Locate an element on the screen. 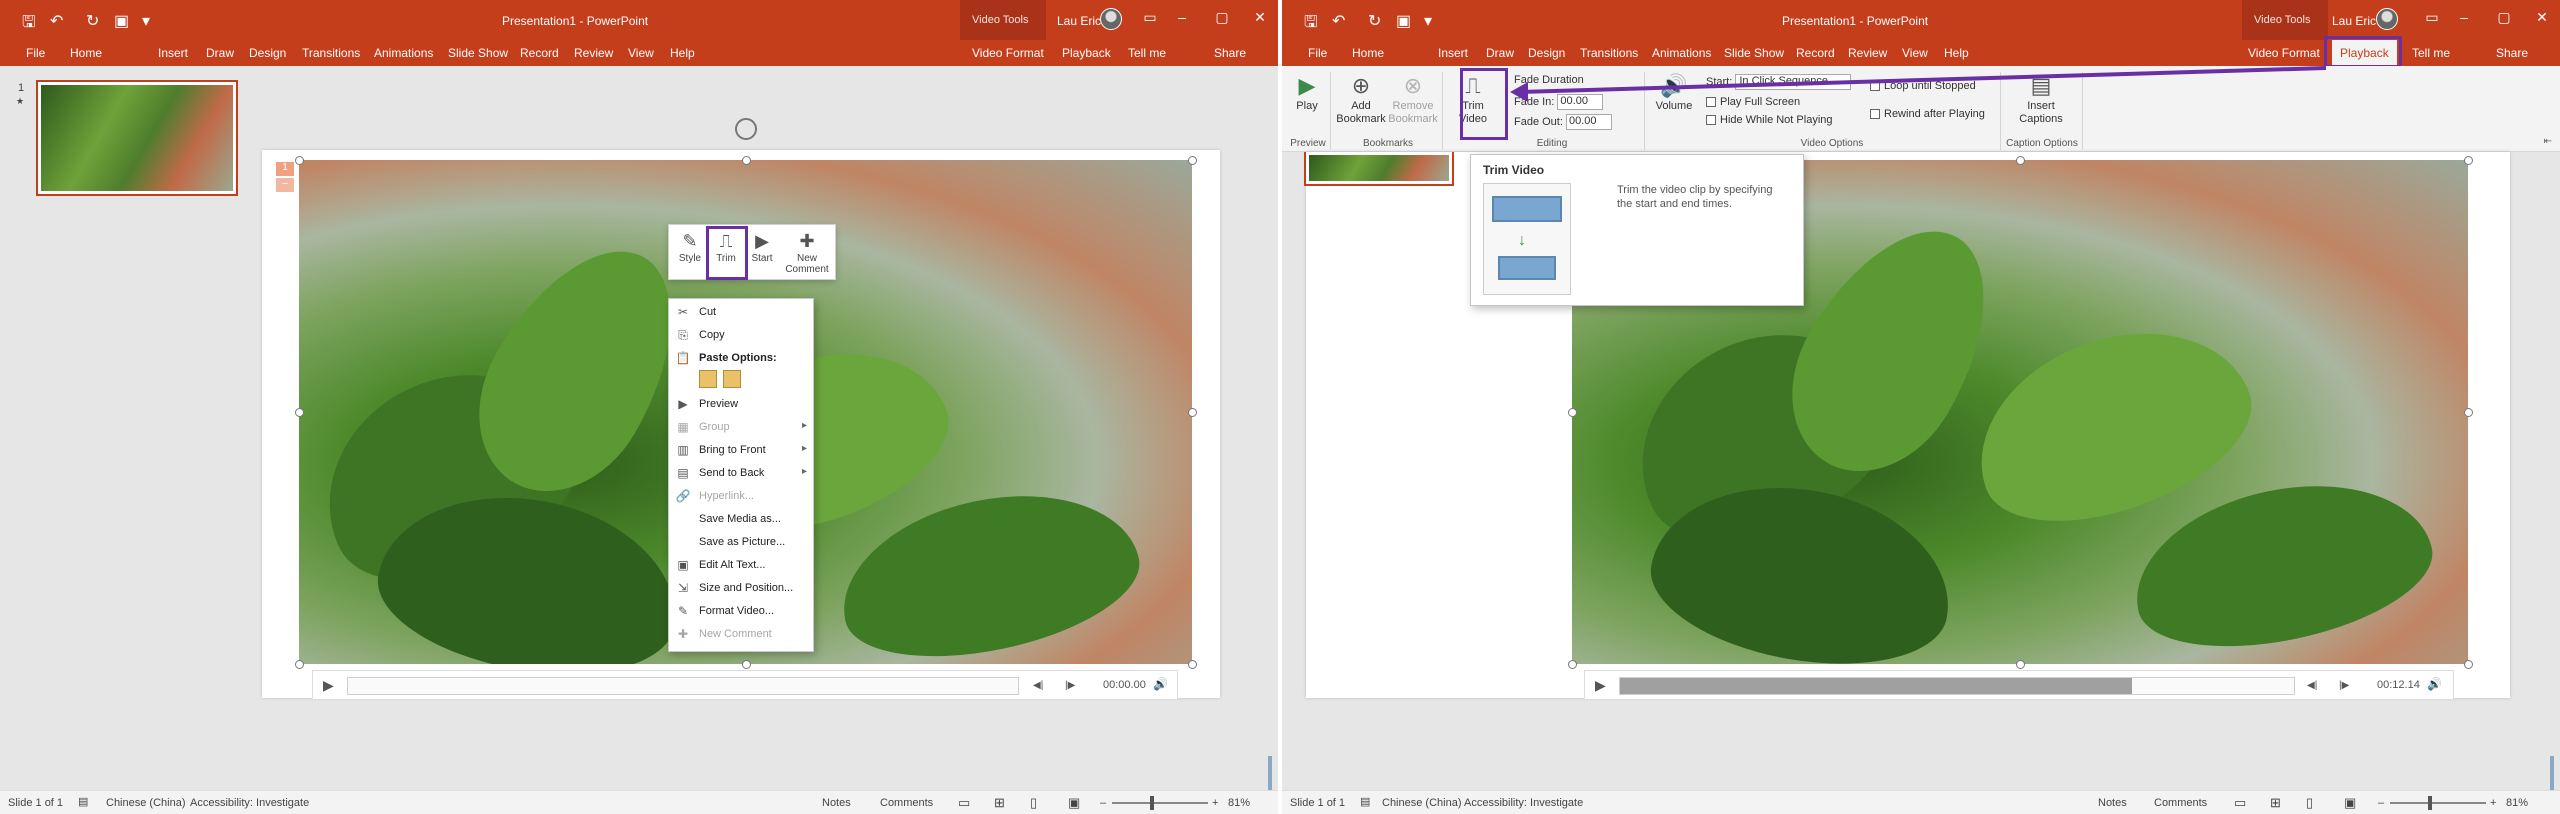  tab-playback: Playback is located at coordinates (1086, 53).